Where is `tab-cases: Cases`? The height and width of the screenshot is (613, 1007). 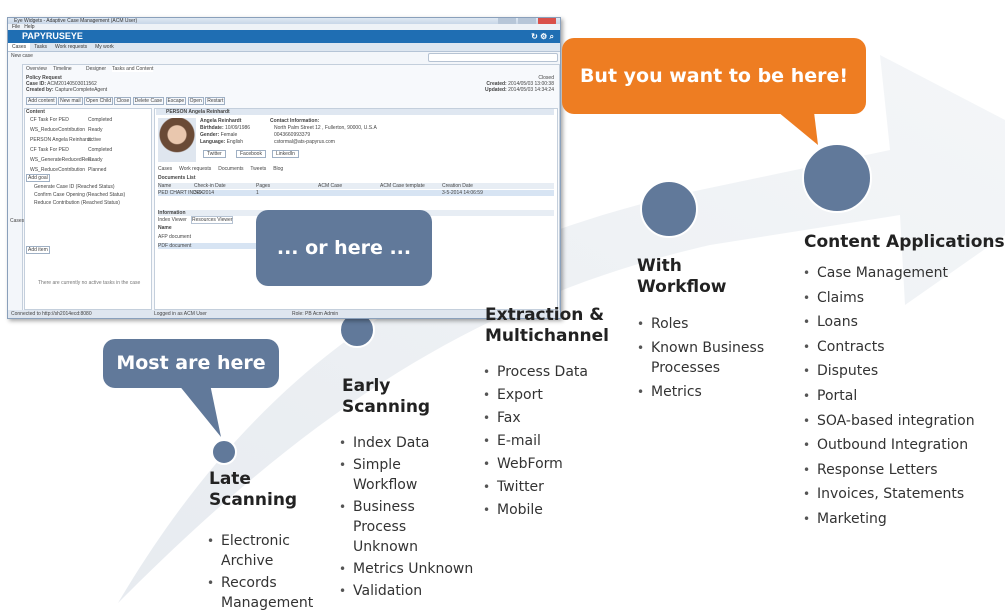 tab-cases: Cases is located at coordinates (19, 47).